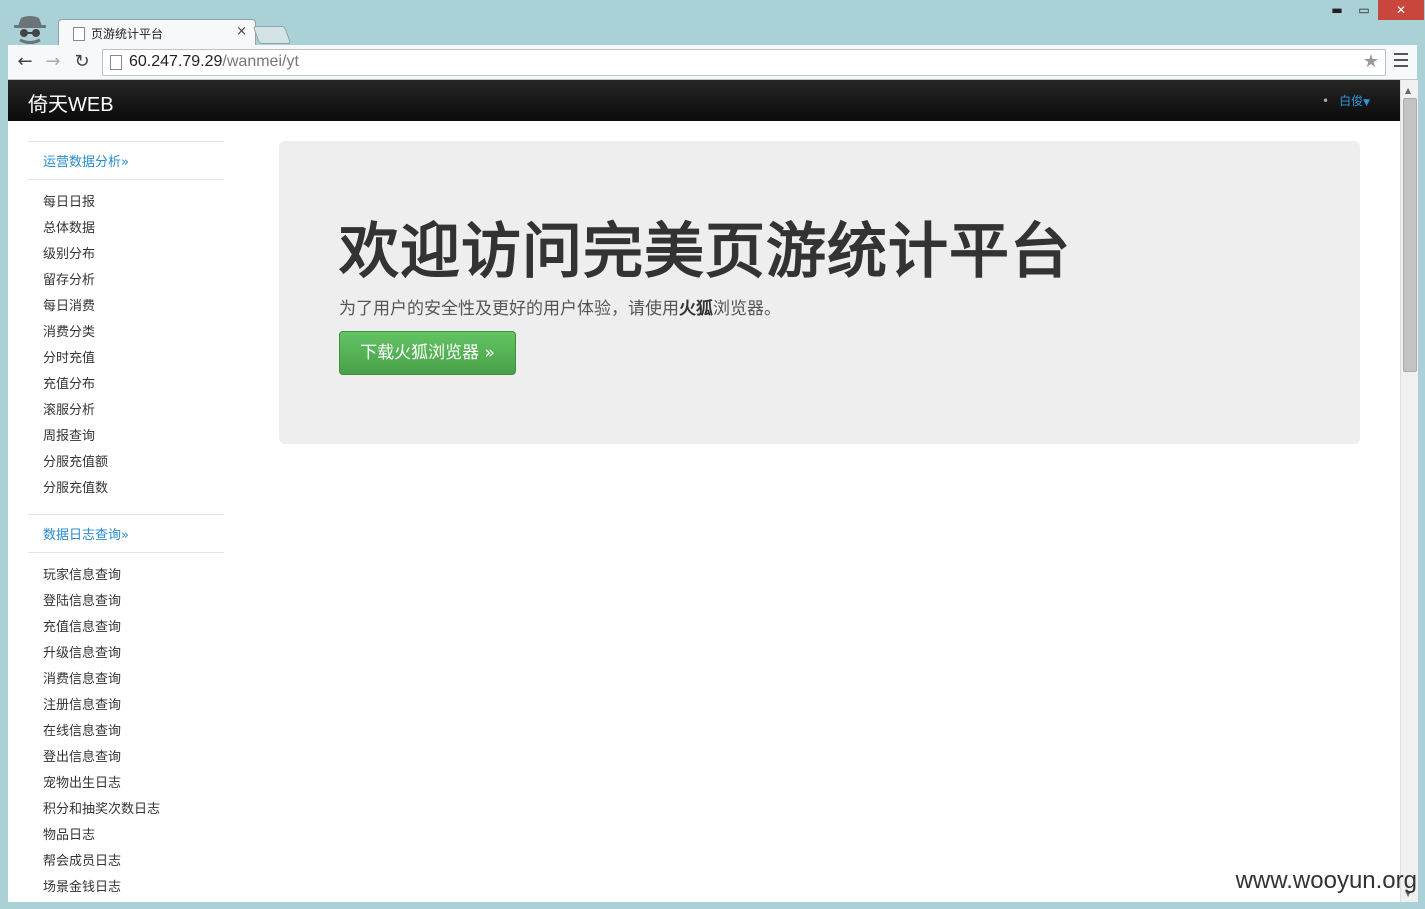 The width and height of the screenshot is (1425, 909). I want to click on user-name: 白俊, so click(1351, 101).